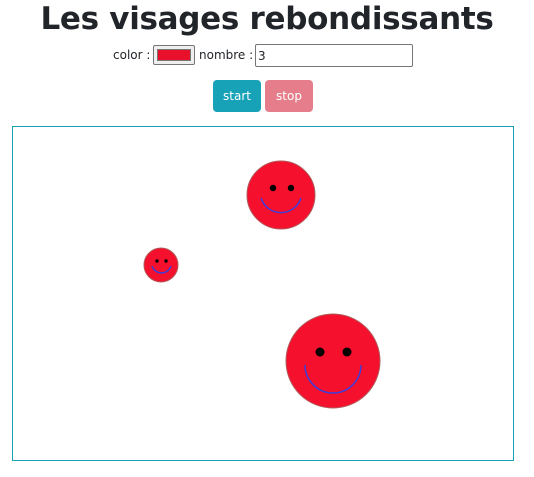 The width and height of the screenshot is (534, 477). Describe the element at coordinates (334, 55) in the screenshot. I see `count-input` at that location.